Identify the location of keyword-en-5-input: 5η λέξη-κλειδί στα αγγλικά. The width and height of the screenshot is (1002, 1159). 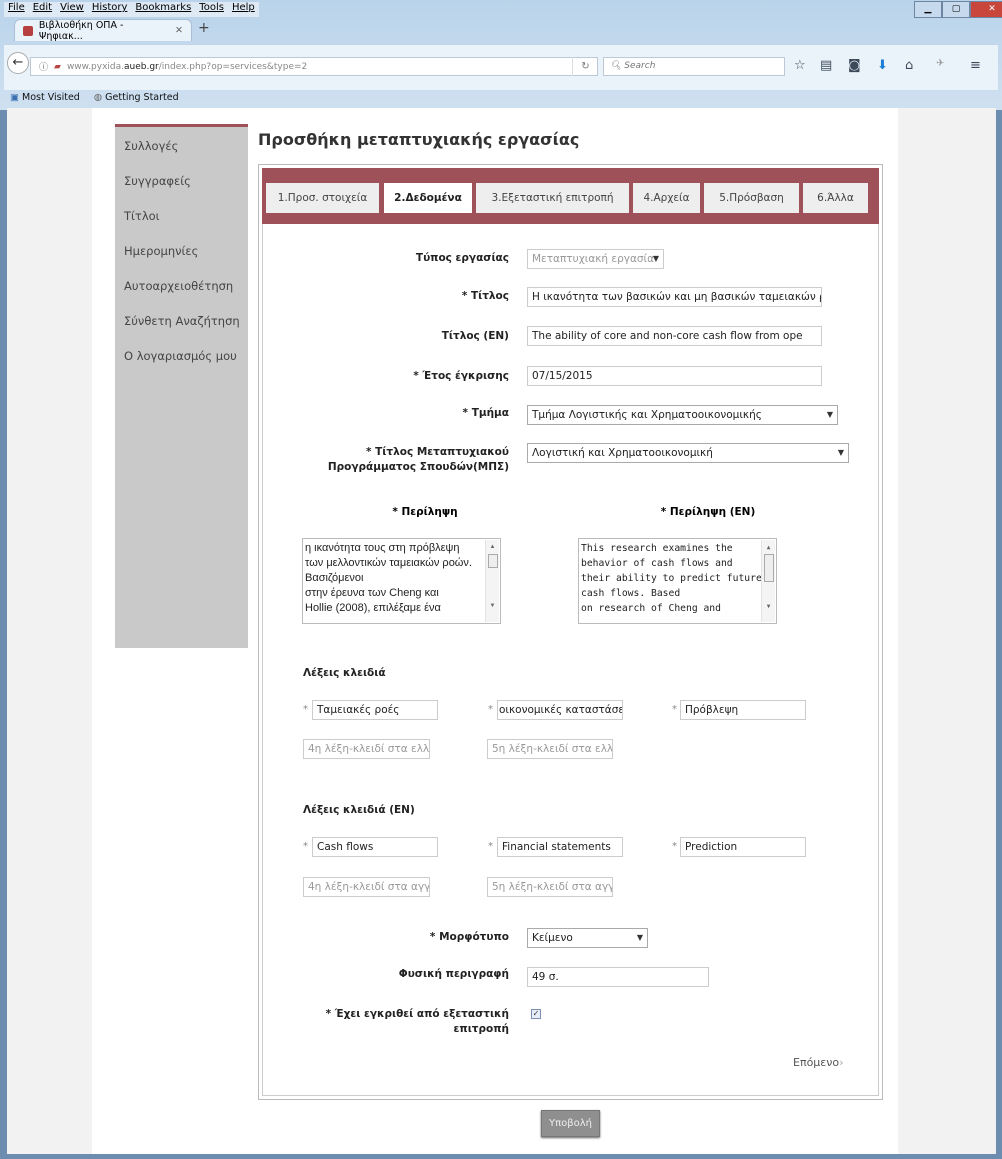
(550, 887).